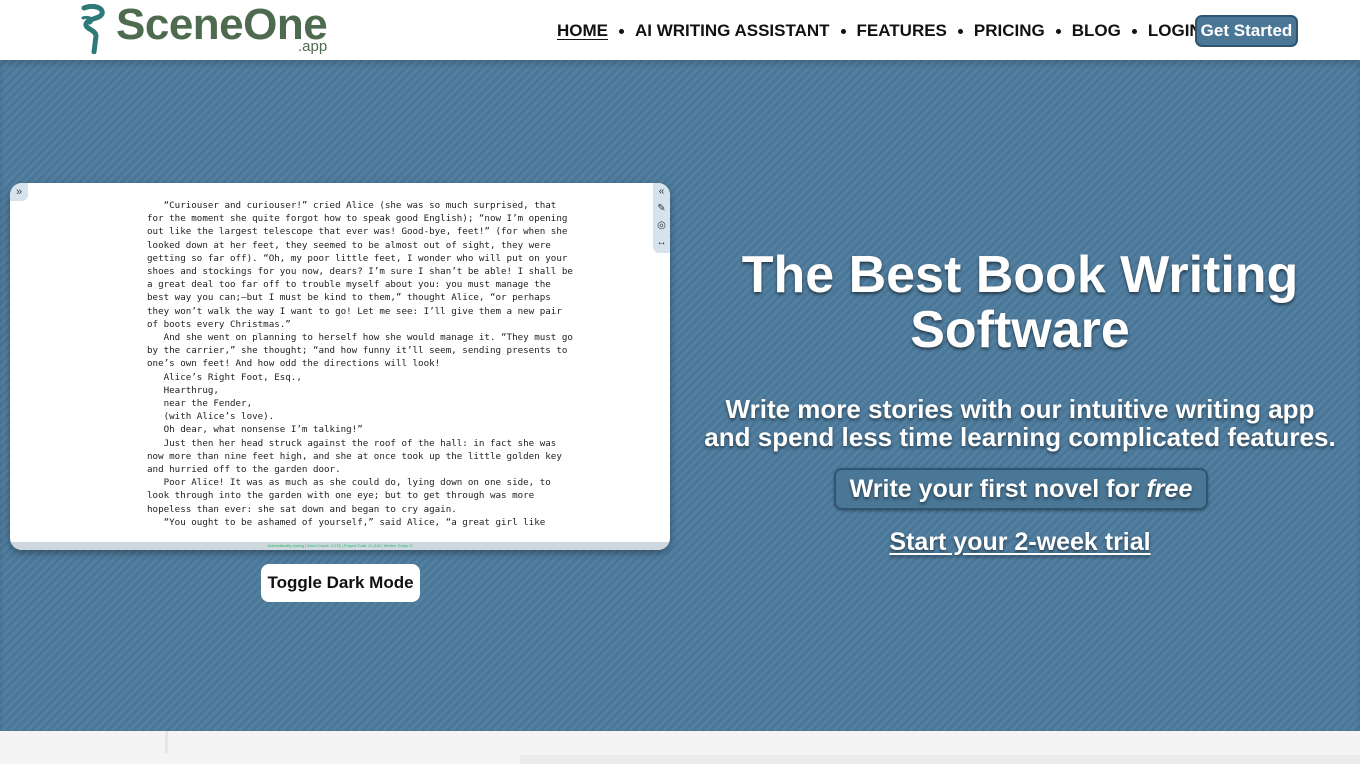  Describe the element at coordinates (200, 404) in the screenshot. I see `manuscript-line: near the Fender,` at that location.